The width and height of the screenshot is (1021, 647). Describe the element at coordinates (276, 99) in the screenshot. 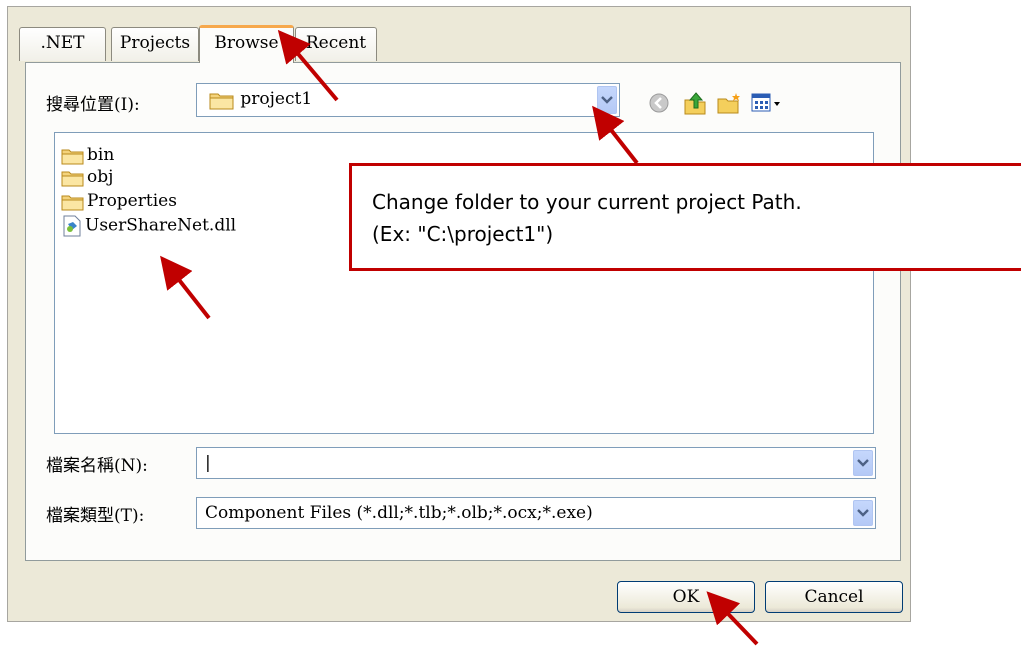

I see `look-in-text: project1` at that location.